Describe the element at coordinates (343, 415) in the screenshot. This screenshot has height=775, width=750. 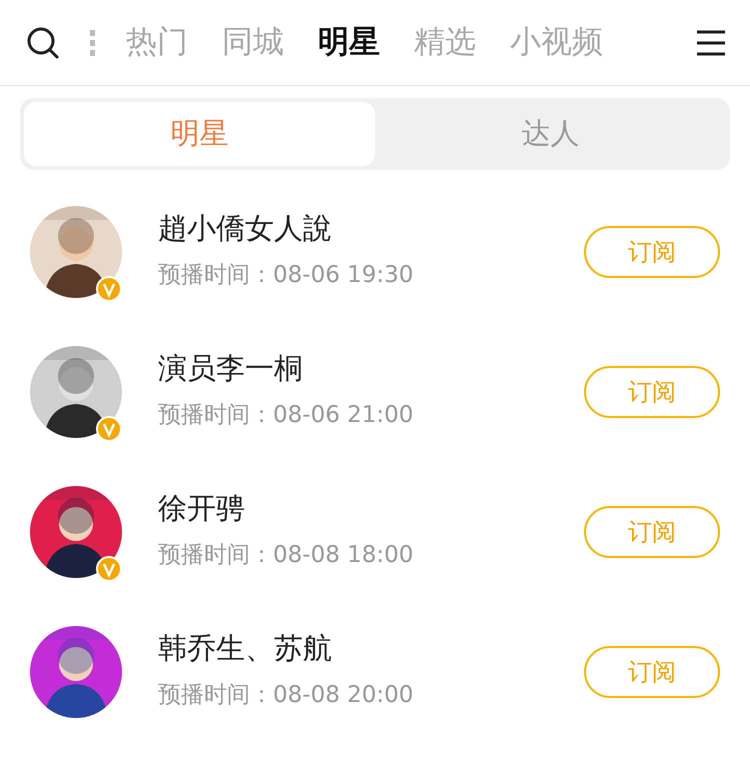
I see `broadcast-time: 08-06 21:00` at that location.